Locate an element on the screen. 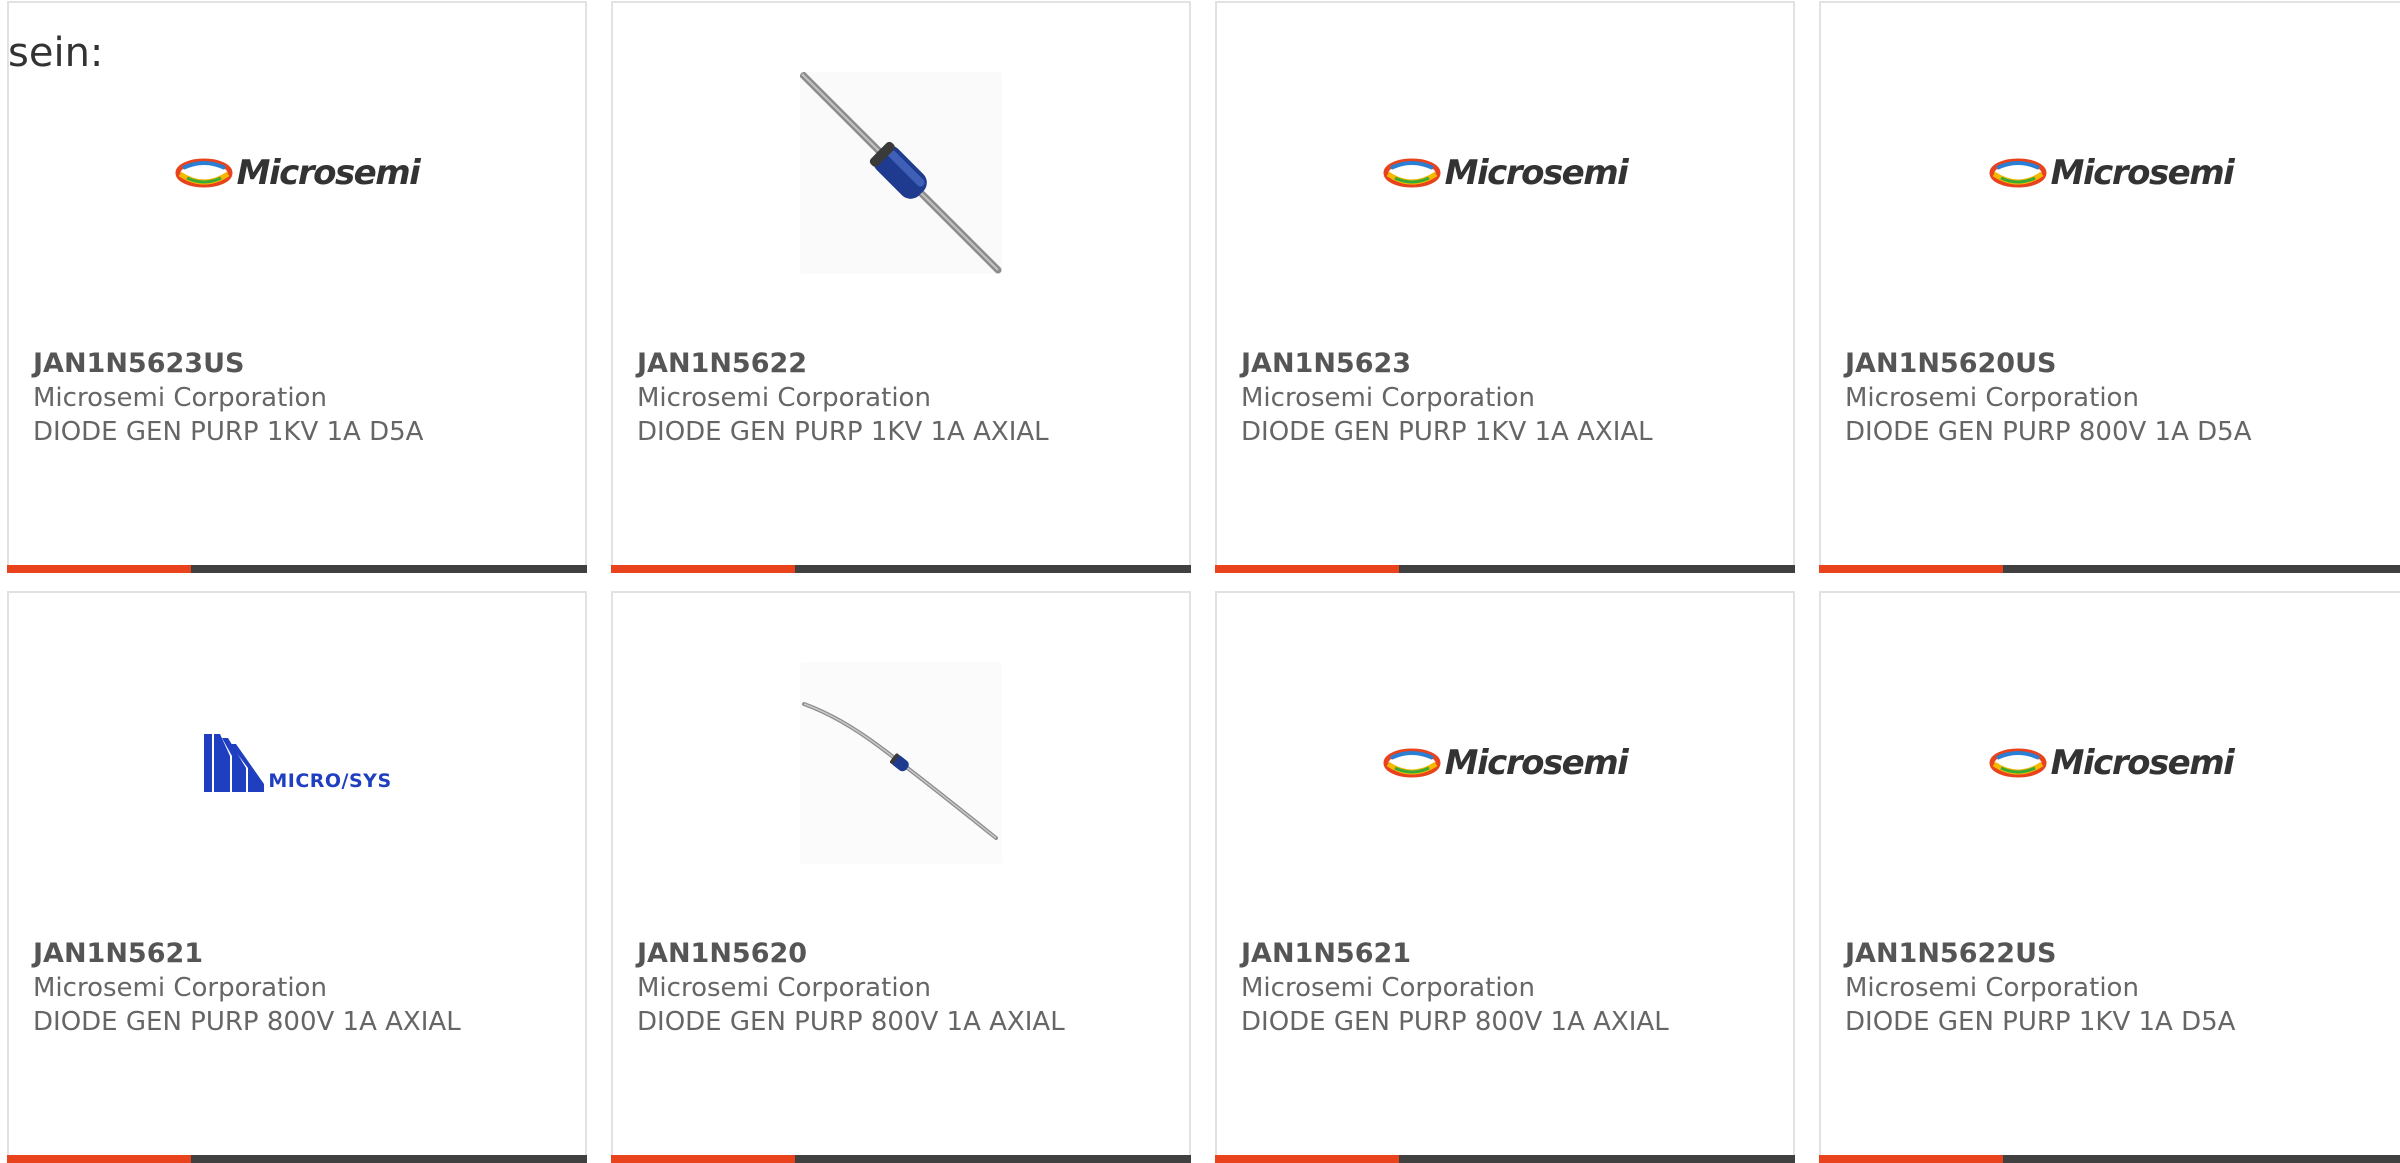 The image size is (2400, 1163). microsys-logo: MICRO/SYS is located at coordinates (296, 763).